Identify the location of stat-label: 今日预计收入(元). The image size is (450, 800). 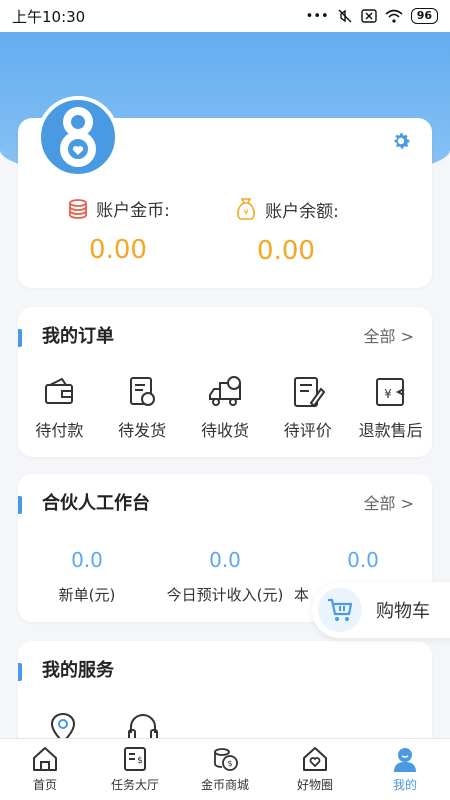
(225, 595).